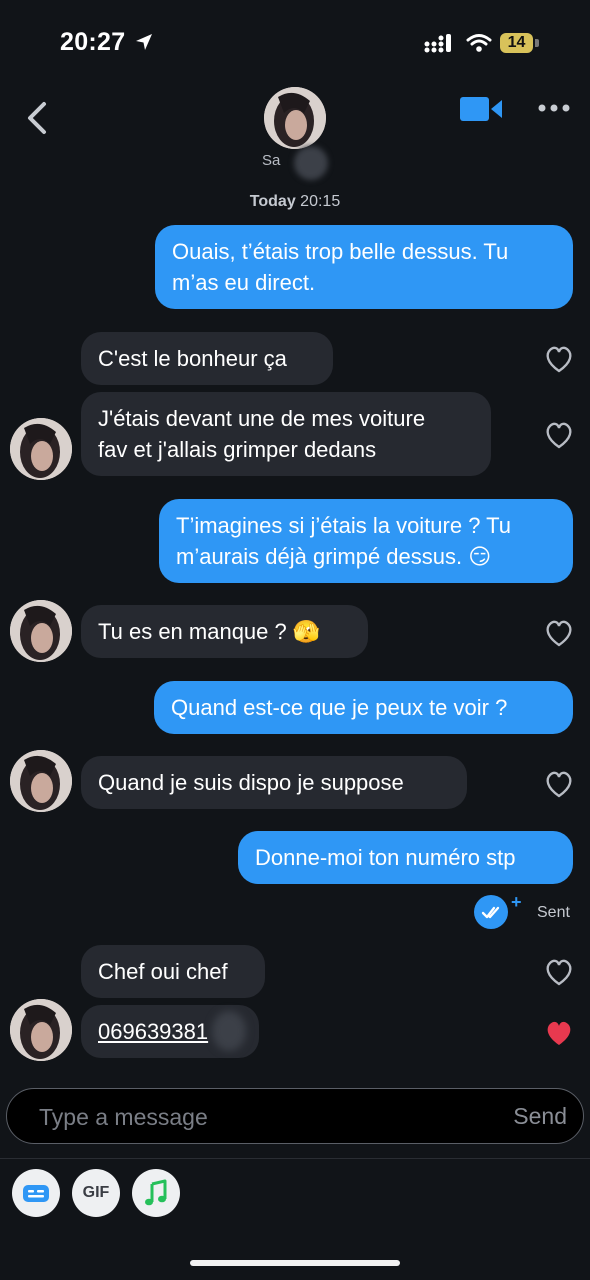  Describe the element at coordinates (271, 160) in the screenshot. I see `contact-name: Sa` at that location.